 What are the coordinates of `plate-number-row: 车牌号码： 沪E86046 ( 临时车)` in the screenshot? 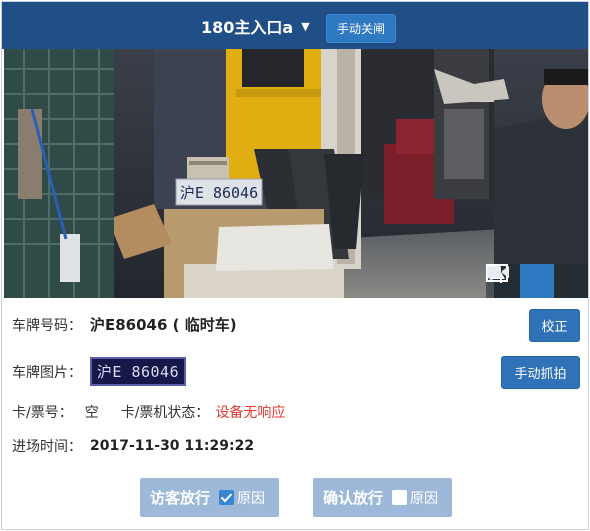 It's located at (124, 324).